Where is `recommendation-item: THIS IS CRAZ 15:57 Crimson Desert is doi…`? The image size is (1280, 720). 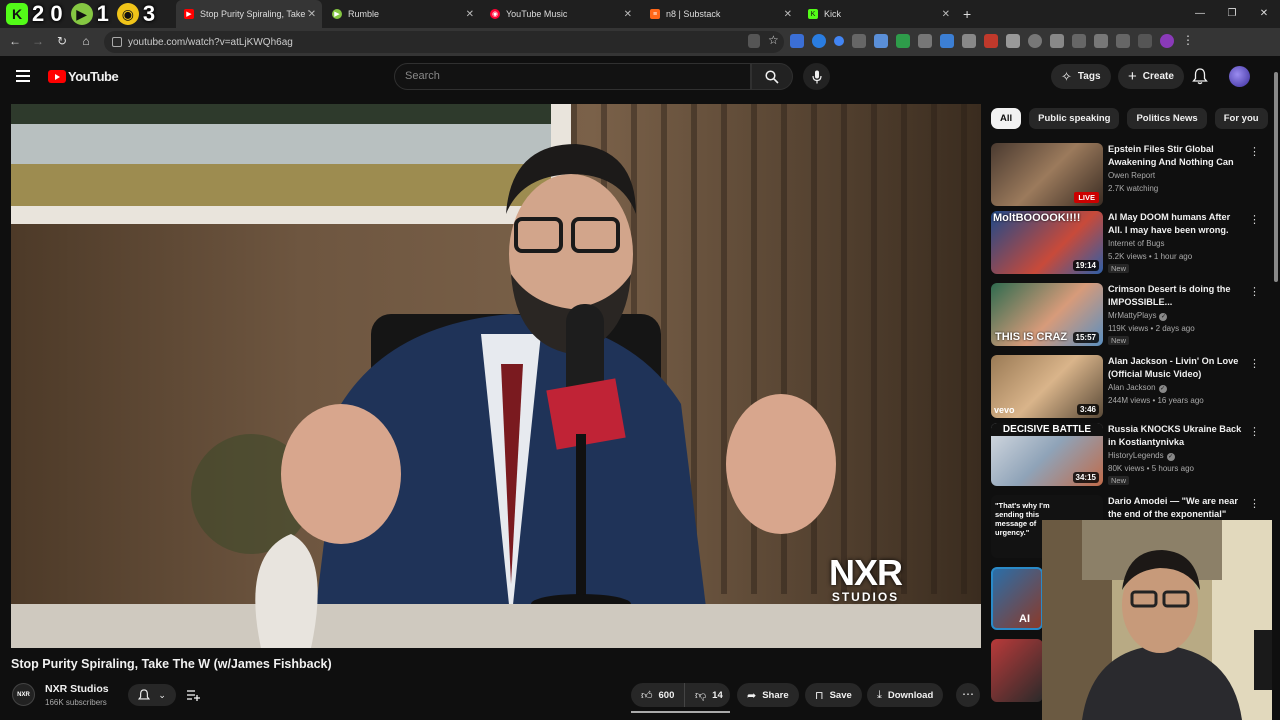
recommendation-item: THIS IS CRAZ 15:57 Crimson Desert is doi… is located at coordinates (1128, 315).